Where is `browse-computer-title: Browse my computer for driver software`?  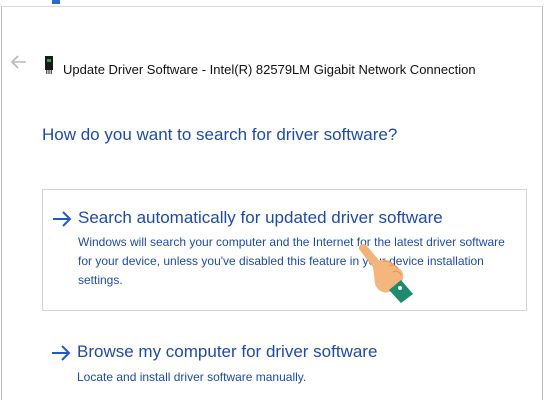
browse-computer-title: Browse my computer for driver software is located at coordinates (227, 351).